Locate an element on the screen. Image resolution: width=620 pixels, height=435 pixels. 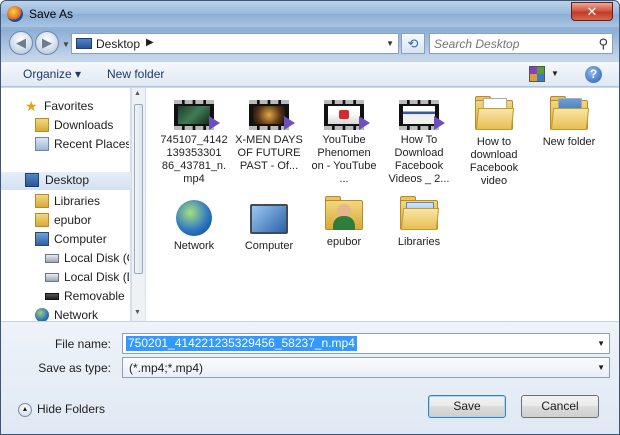
sidebar-item-desktop: Desktop is located at coordinates (66, 181).